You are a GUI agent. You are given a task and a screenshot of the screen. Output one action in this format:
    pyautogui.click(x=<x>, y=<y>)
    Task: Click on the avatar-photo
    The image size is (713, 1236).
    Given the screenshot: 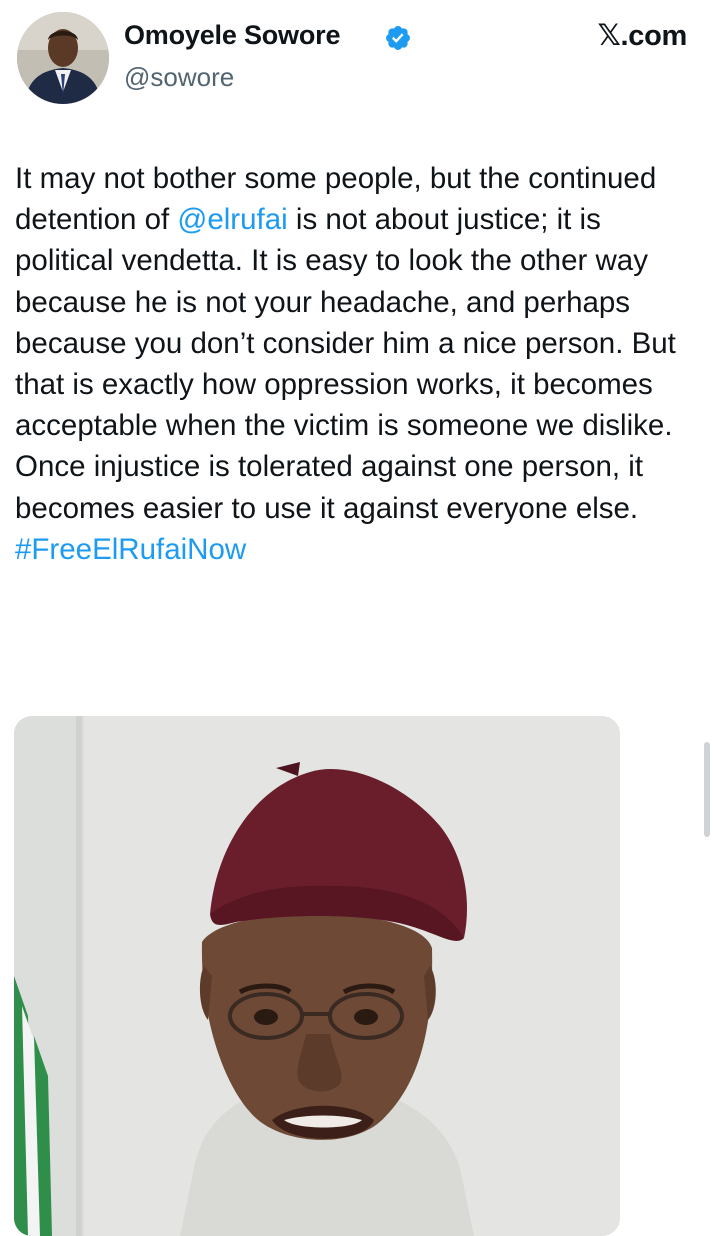 What is the action you would take?
    pyautogui.click(x=63, y=58)
    